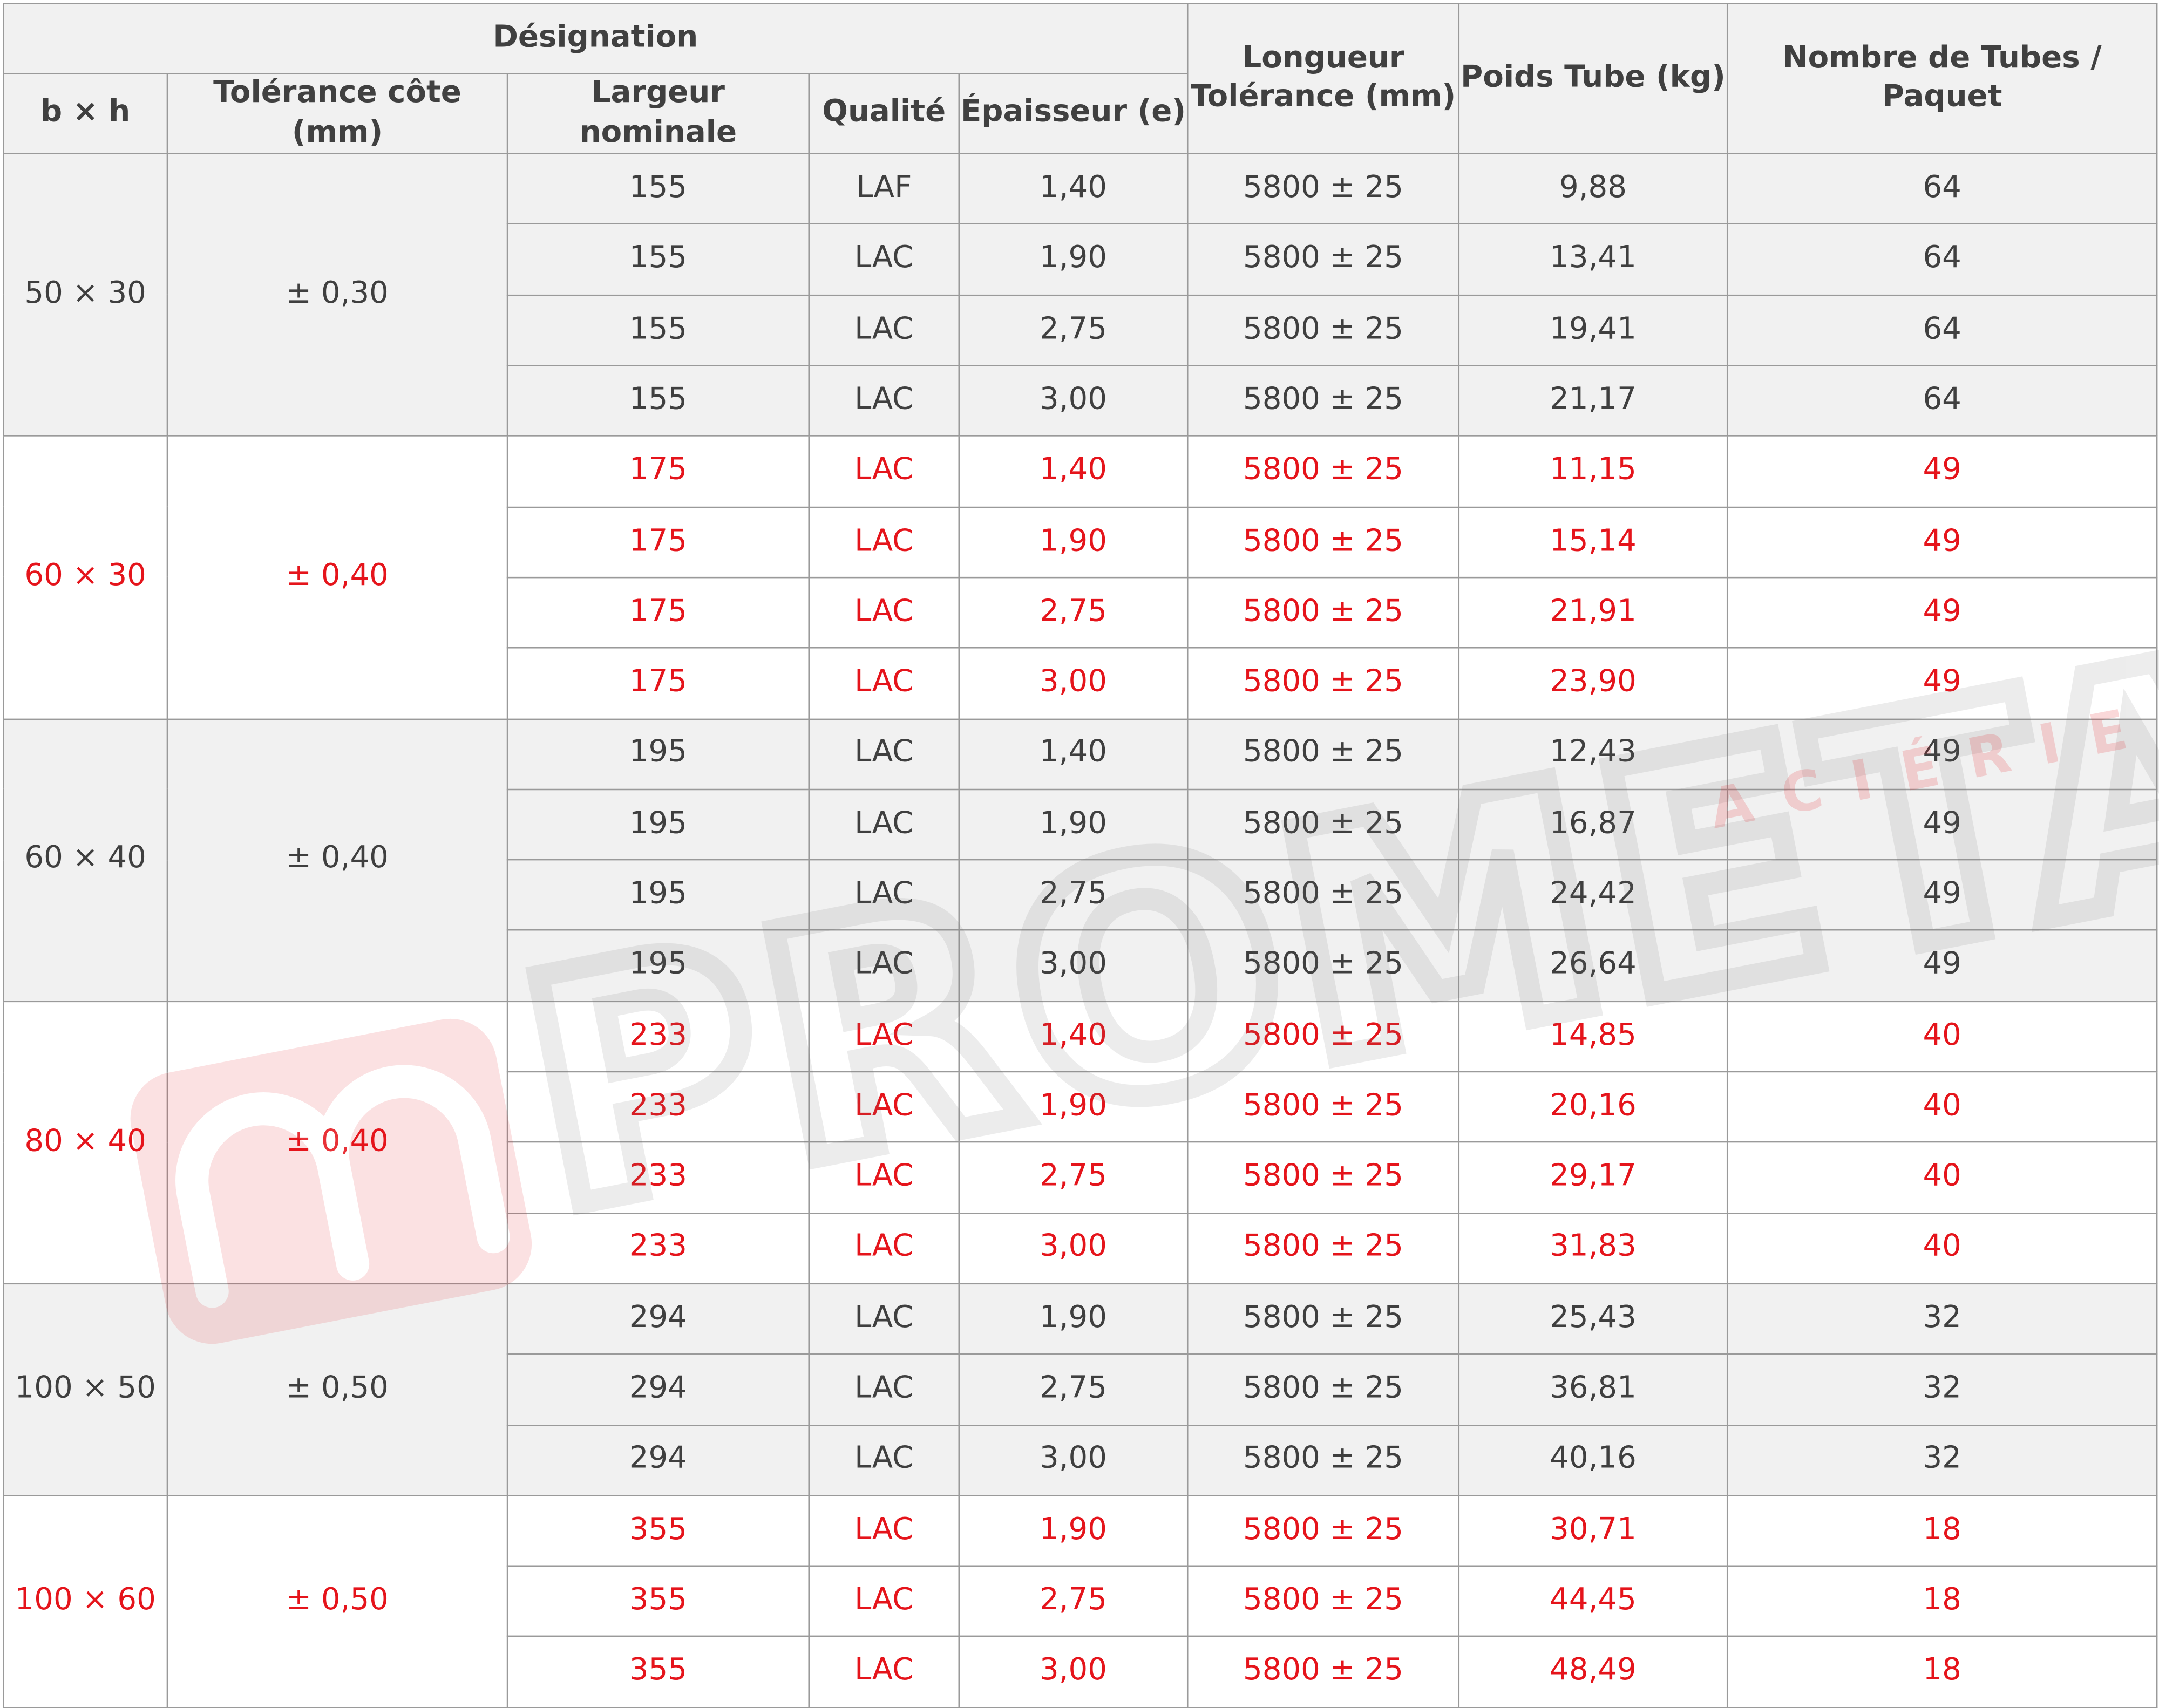  Describe the element at coordinates (1942, 1319) in the screenshot. I see `cell-nombre: 32` at that location.